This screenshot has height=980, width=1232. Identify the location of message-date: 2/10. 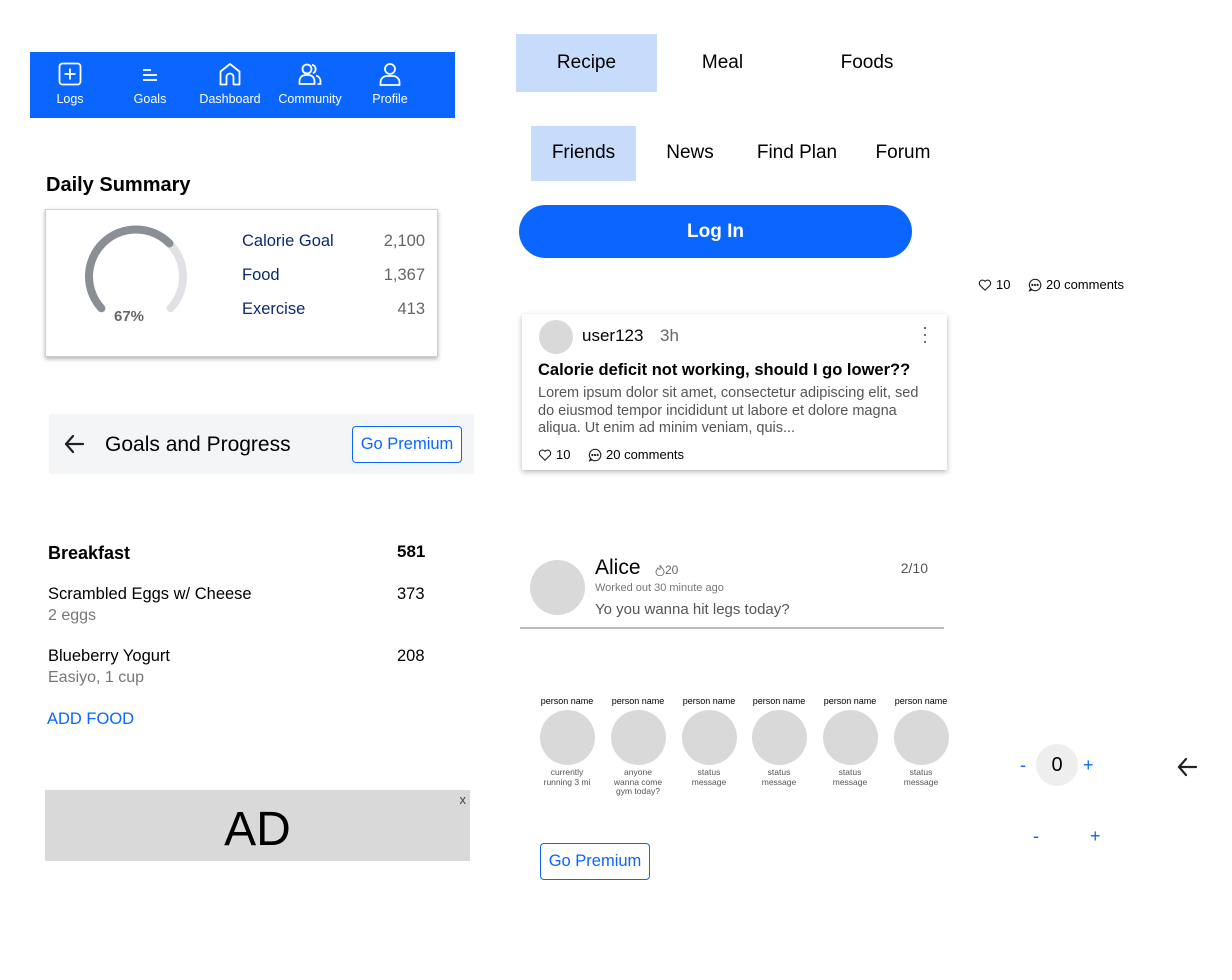
(914, 568).